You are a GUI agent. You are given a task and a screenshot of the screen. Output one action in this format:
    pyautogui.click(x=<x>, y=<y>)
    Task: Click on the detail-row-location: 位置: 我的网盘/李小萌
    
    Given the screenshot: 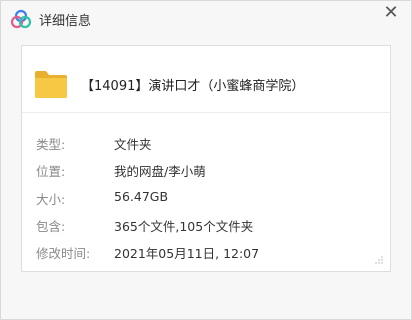 What is the action you would take?
    pyautogui.click(x=206, y=171)
    